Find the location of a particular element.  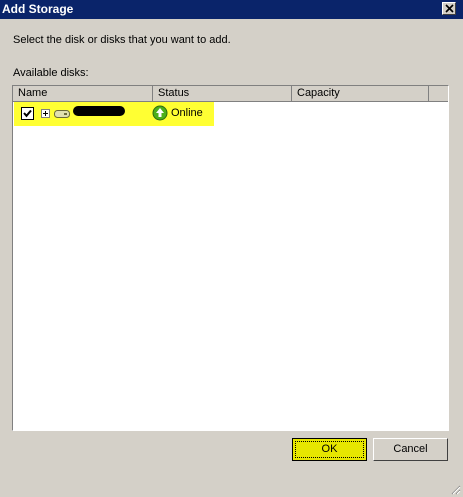

list-header: Name Status Capacity is located at coordinates (230, 94).